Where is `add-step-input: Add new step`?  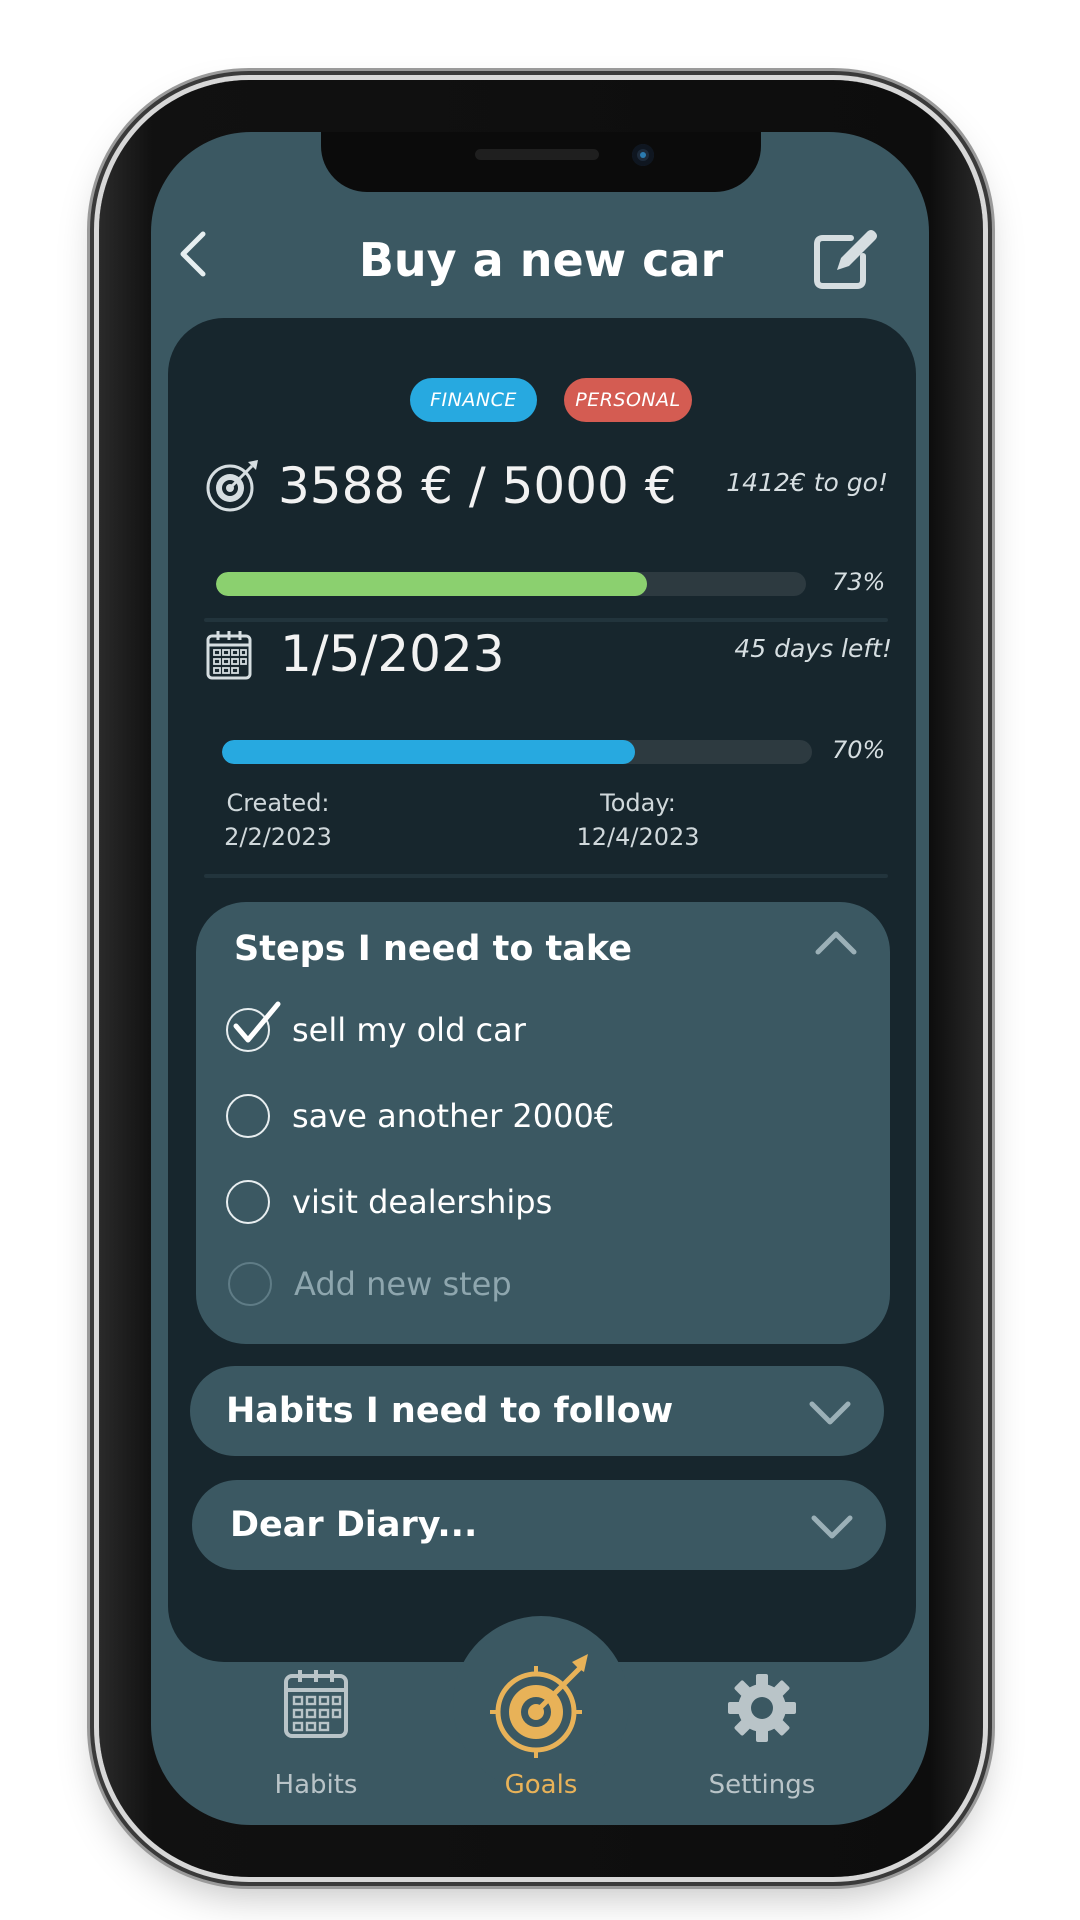
add-step-input: Add new step is located at coordinates (403, 1284).